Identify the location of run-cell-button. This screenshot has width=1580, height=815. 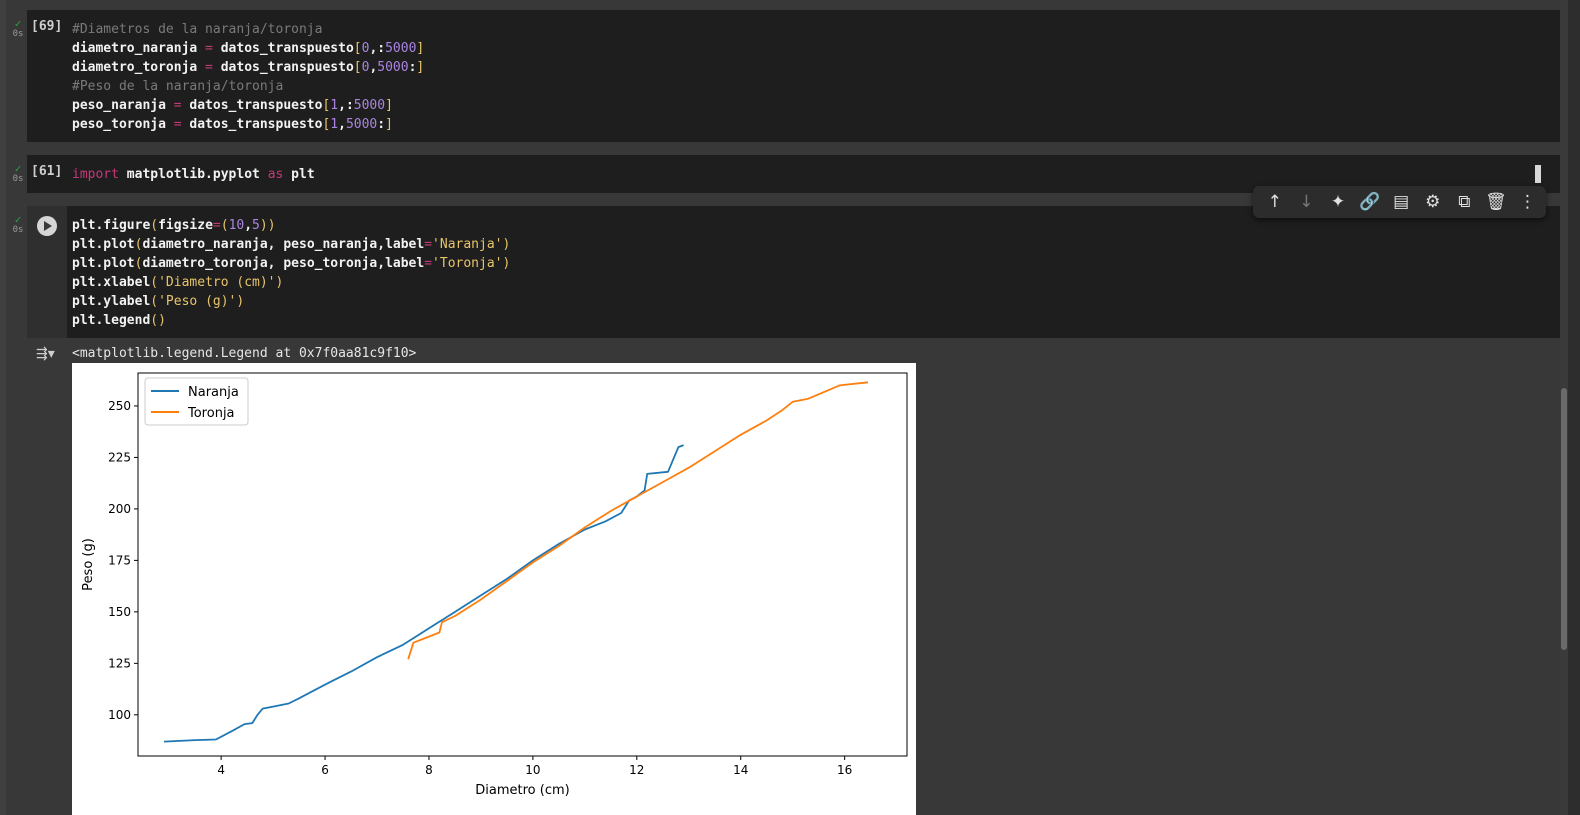
(47, 226).